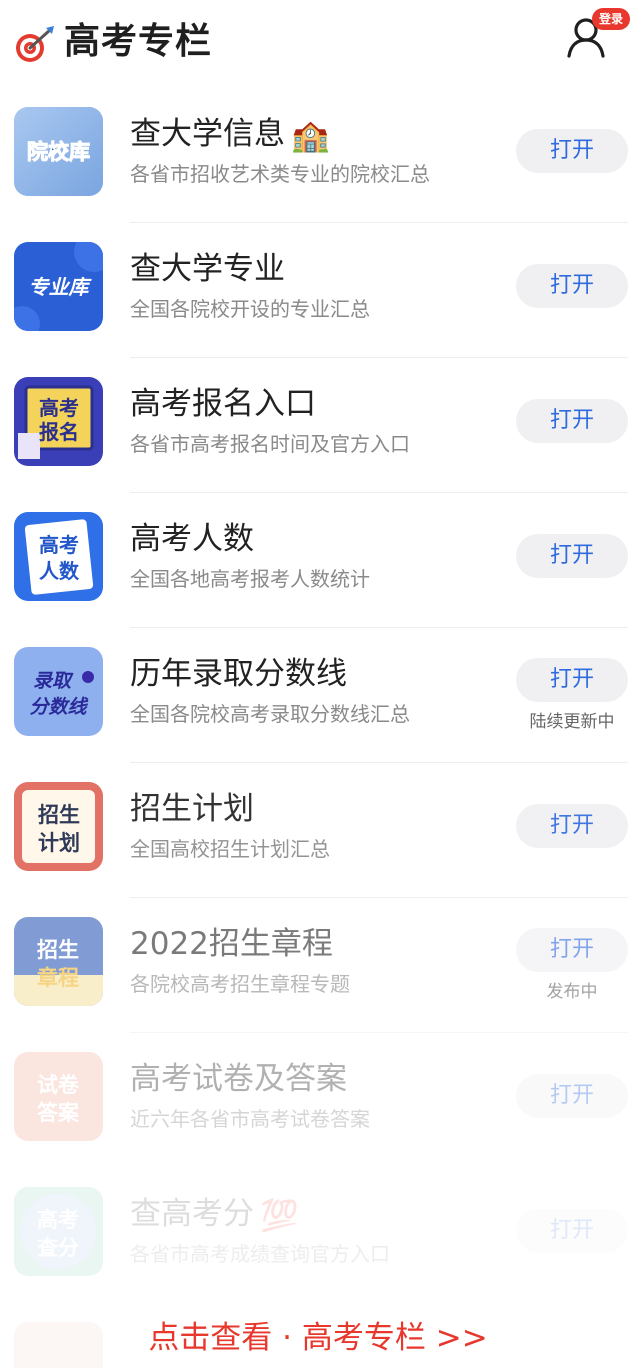 This screenshot has height=1368, width=636. Describe the element at coordinates (53, 681) in the screenshot. I see `thumb-text: 录取` at that location.